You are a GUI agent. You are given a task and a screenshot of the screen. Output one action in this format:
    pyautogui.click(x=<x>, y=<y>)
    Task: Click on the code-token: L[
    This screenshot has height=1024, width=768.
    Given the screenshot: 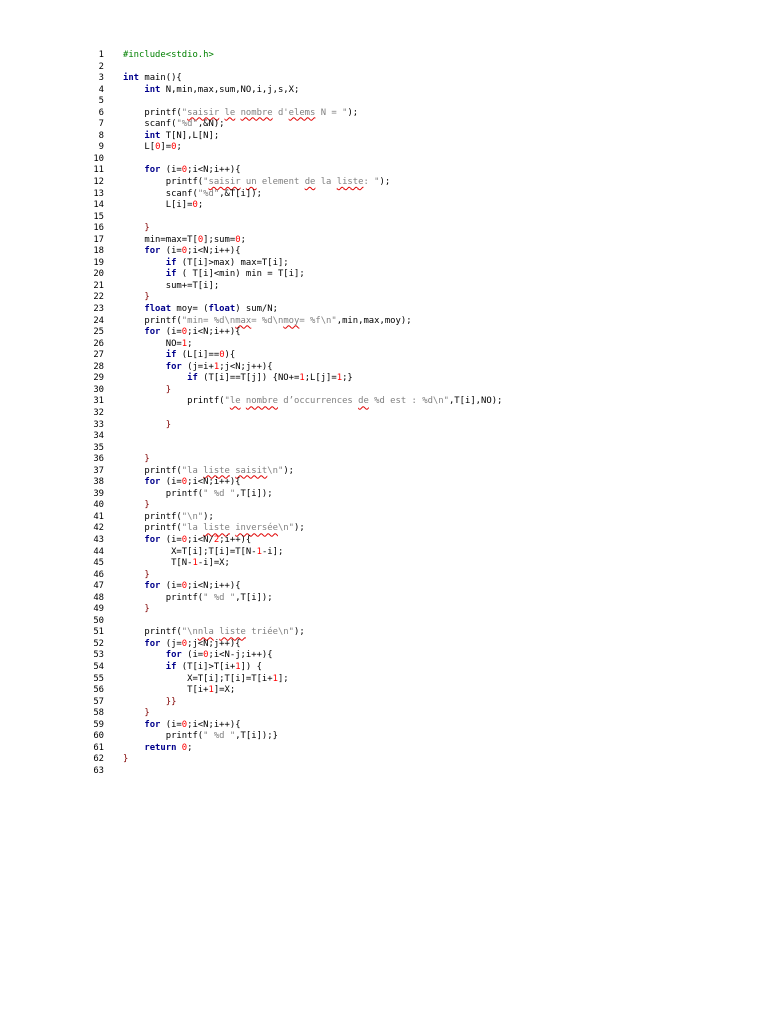 What is the action you would take?
    pyautogui.click(x=139, y=147)
    